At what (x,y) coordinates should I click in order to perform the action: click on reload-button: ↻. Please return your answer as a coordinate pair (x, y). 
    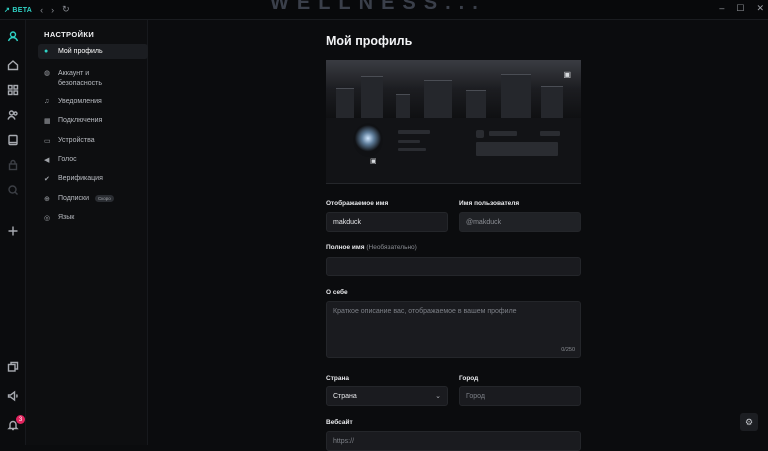
    Looking at the image, I should click on (66, 9).